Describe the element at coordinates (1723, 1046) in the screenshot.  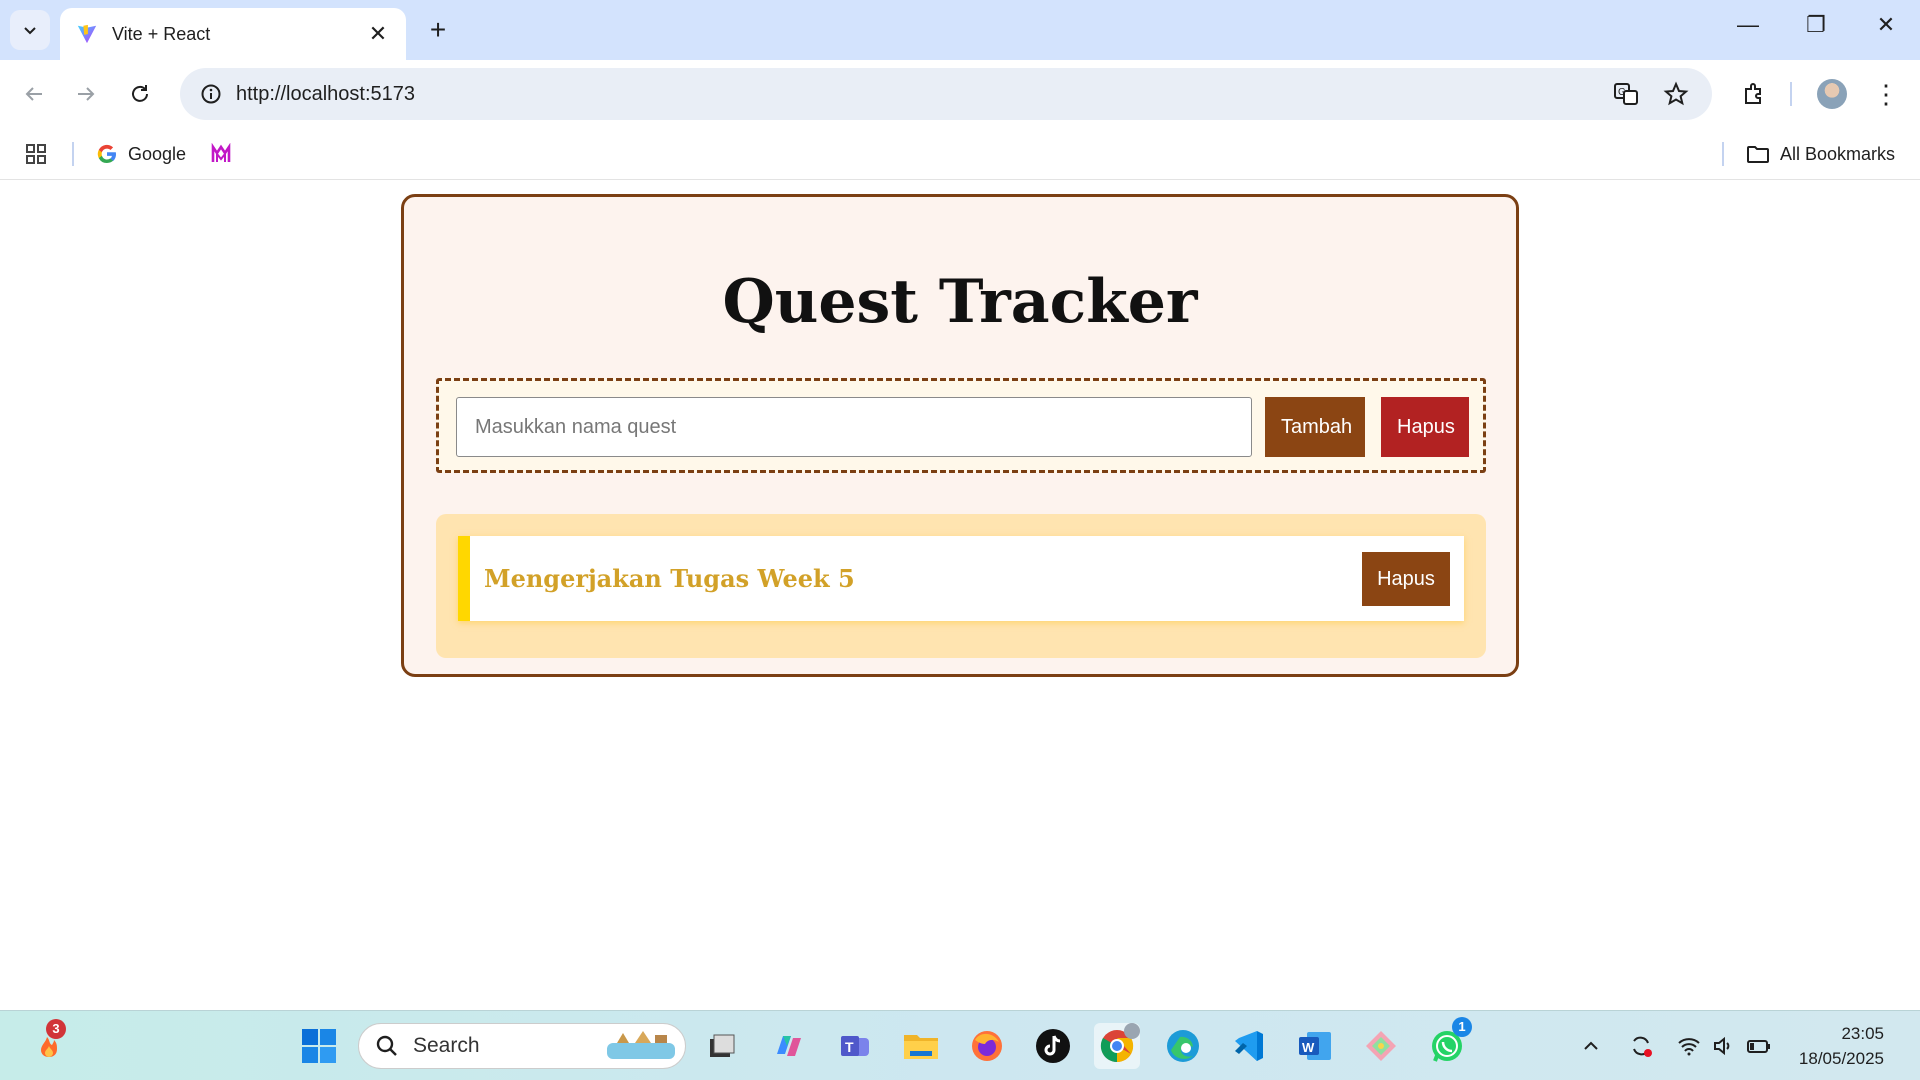
I see `volume-icon` at that location.